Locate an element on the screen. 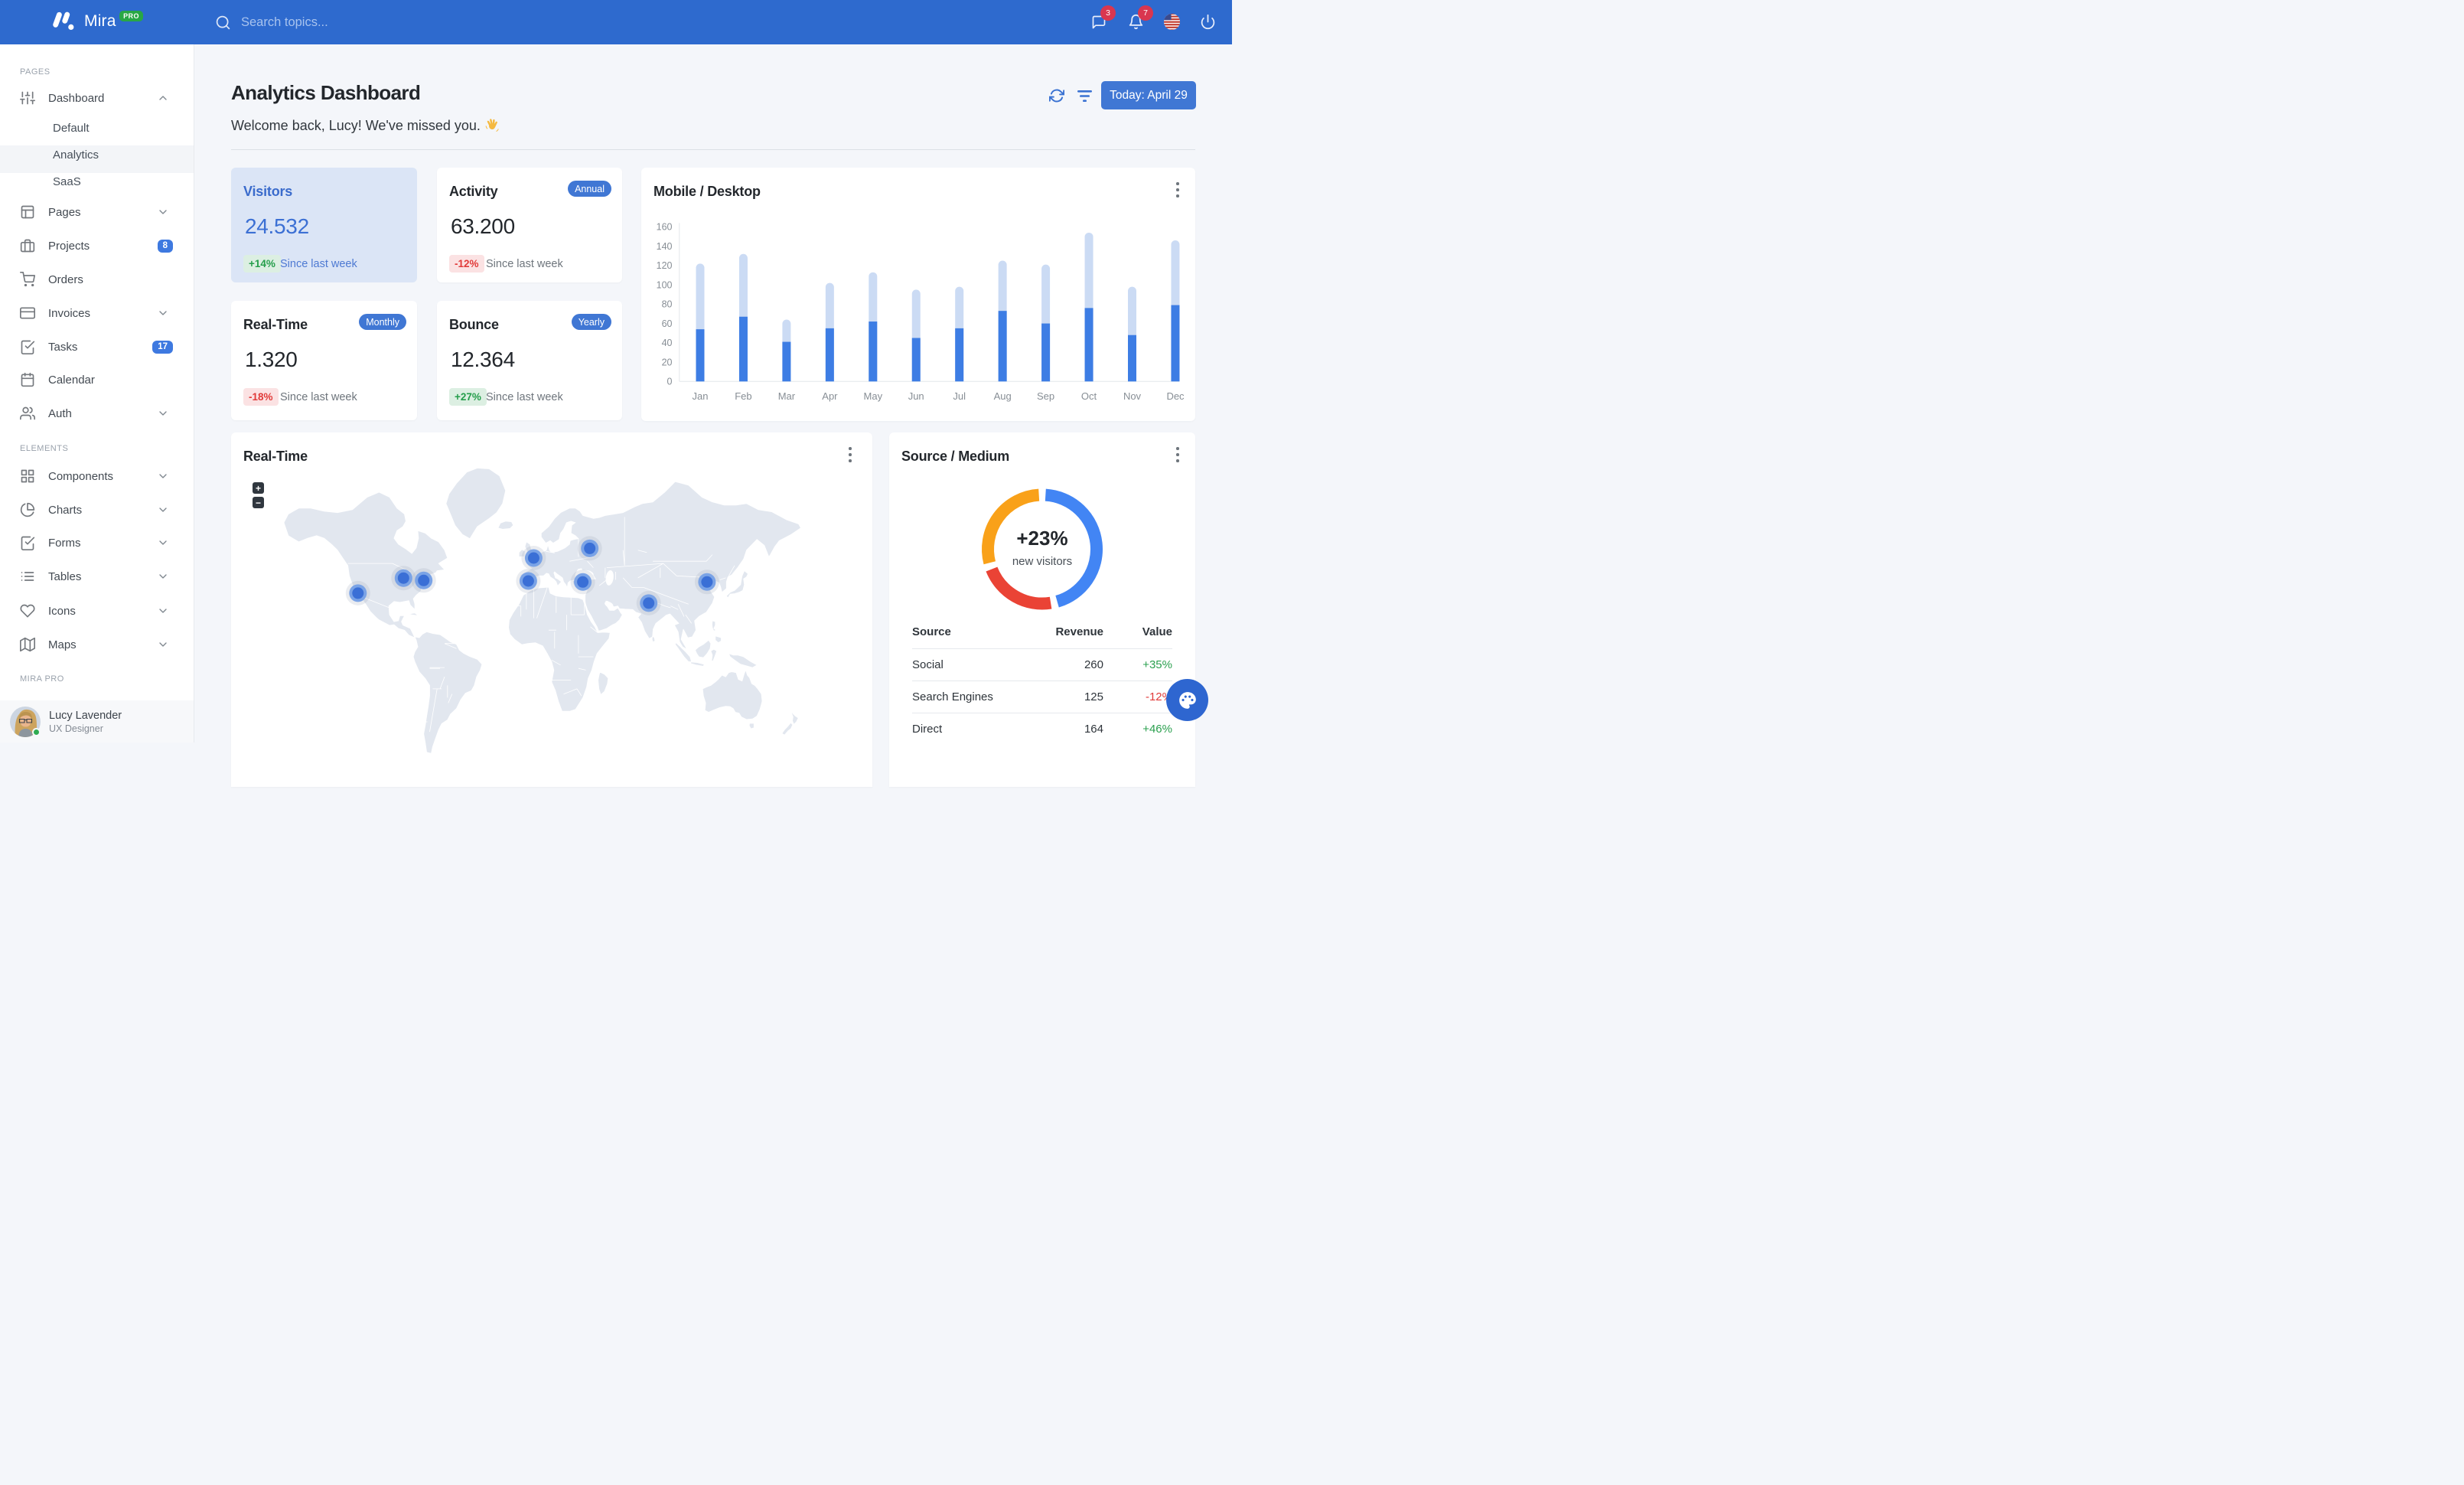 The image size is (2464, 1485). svg-text: Sep is located at coordinates (1046, 396).